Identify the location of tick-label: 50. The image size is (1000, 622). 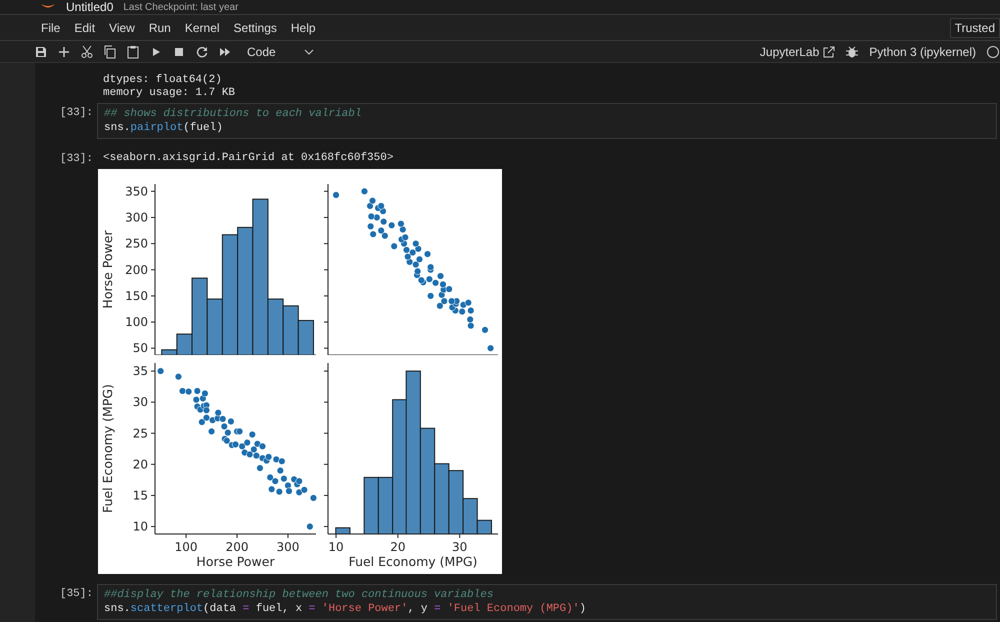
(140, 348).